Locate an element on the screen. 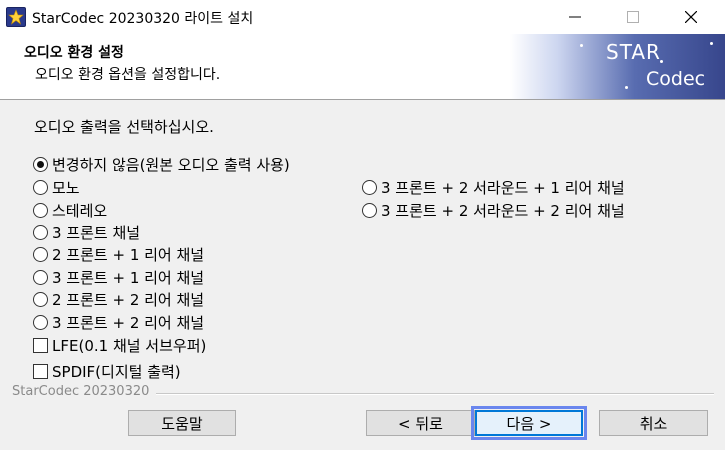 The image size is (725, 450). radio-label: 3 프론트 + 2 서라운드 + 2 리어 채널 is located at coordinates (503, 210).